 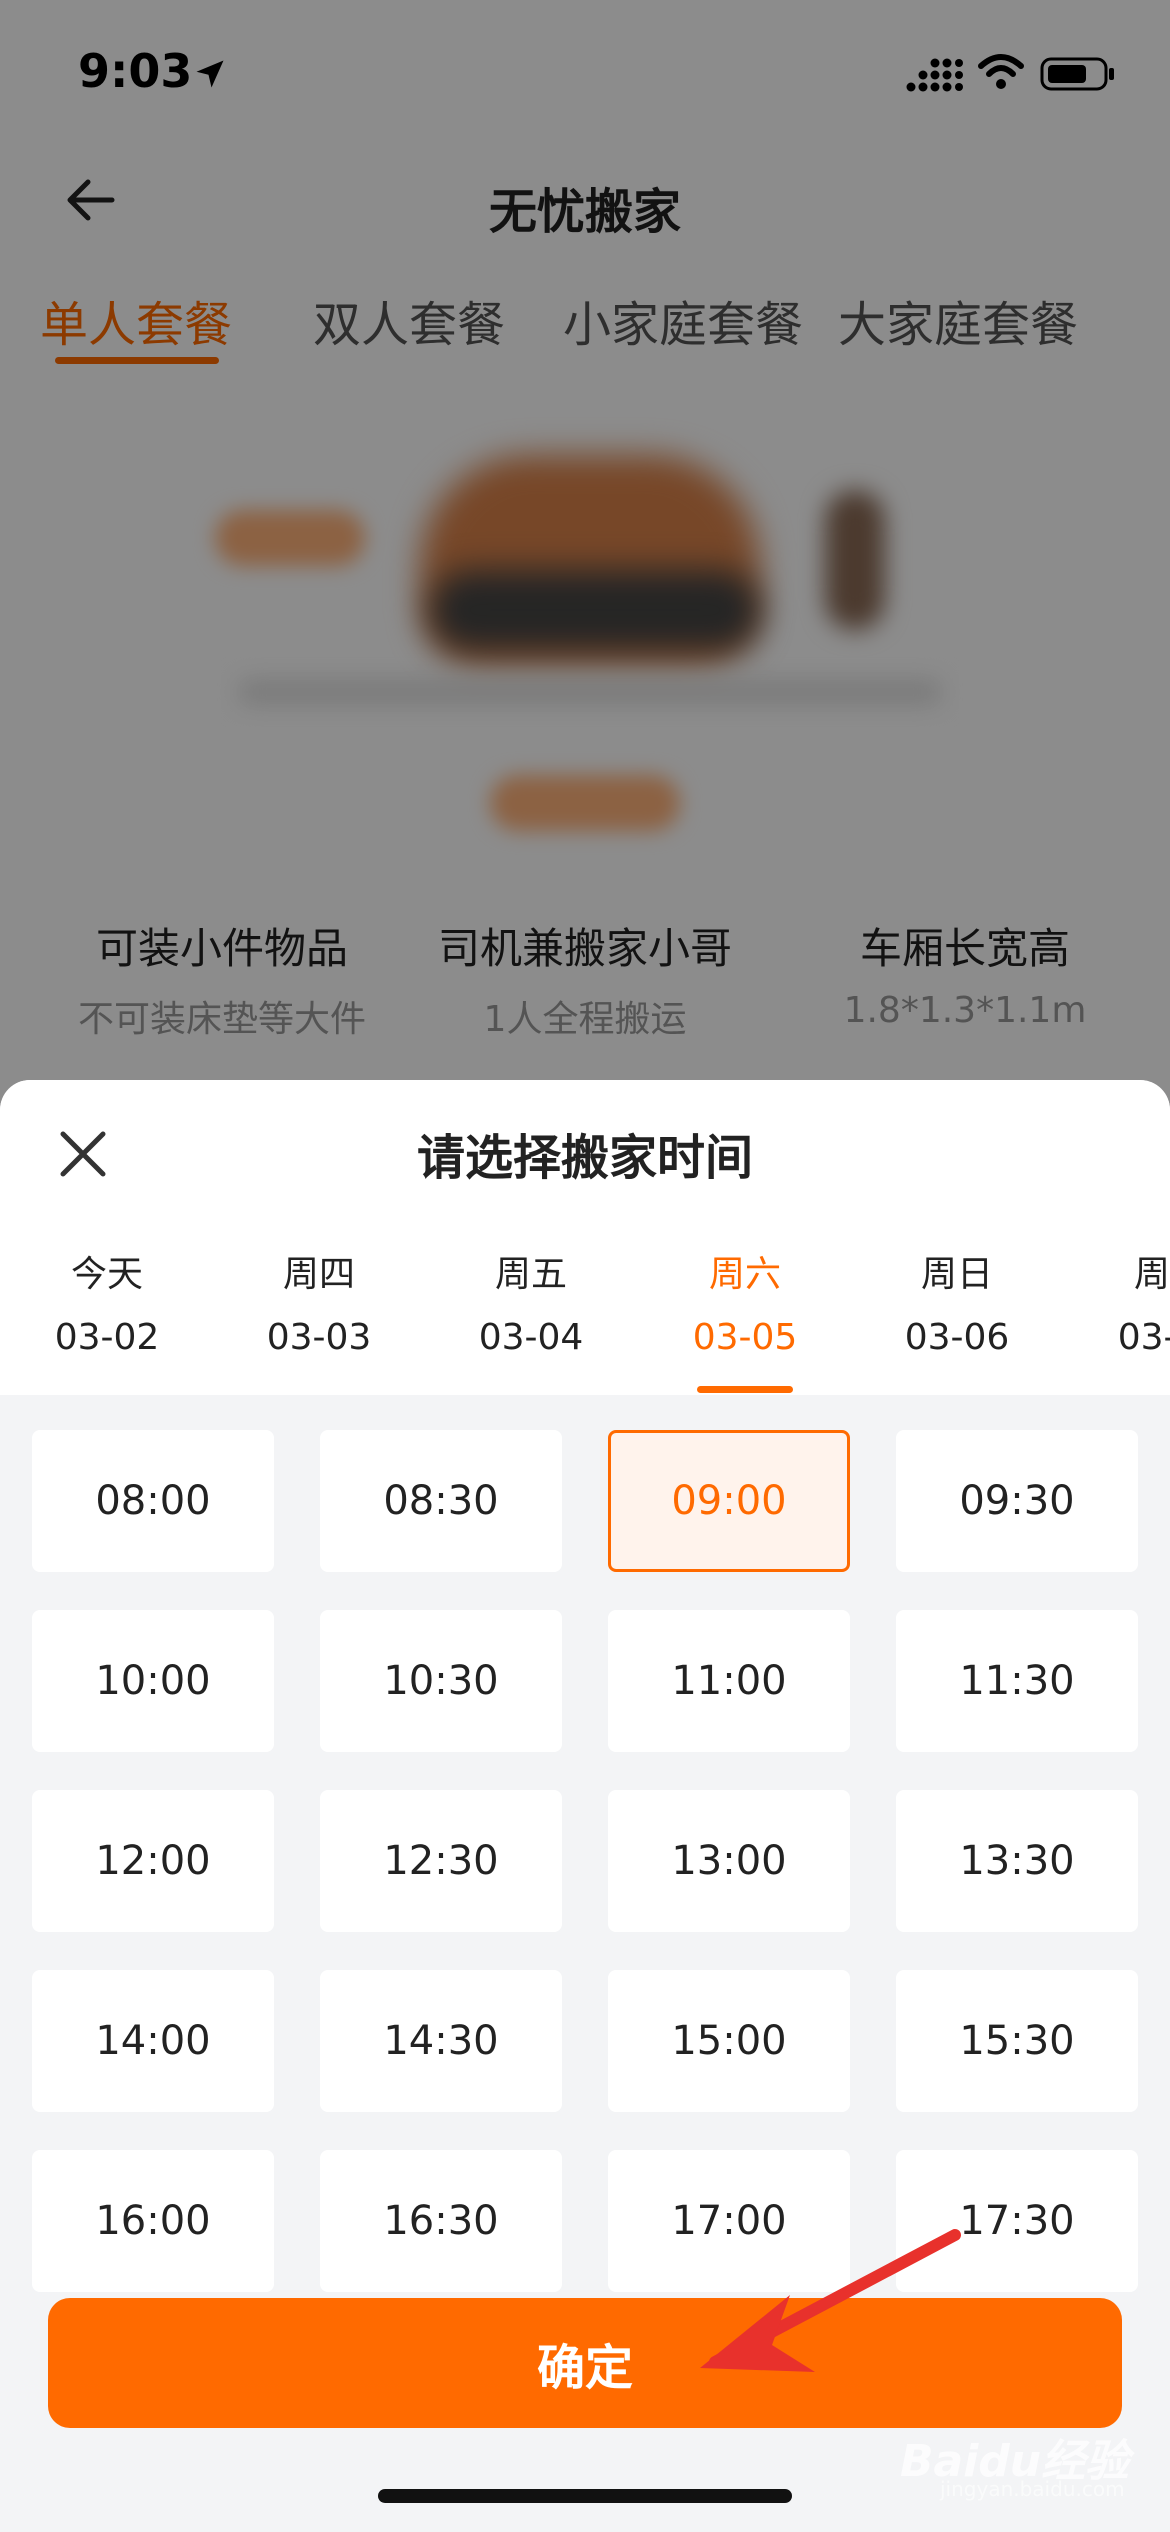 I want to click on time-slot: 13:00, so click(x=729, y=1861).